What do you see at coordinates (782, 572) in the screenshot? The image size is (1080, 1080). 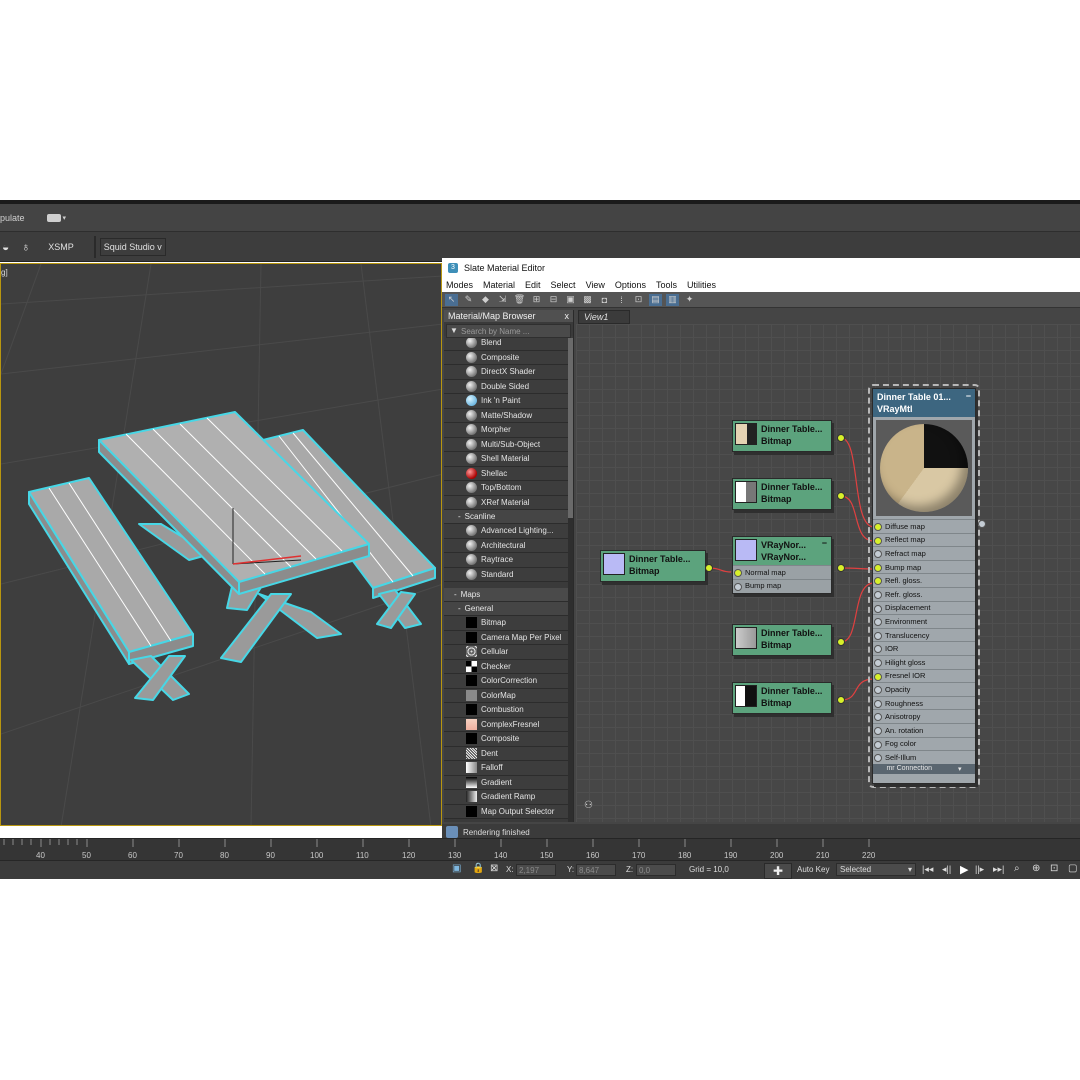 I see `slot-normal-map: Normal map` at bounding box center [782, 572].